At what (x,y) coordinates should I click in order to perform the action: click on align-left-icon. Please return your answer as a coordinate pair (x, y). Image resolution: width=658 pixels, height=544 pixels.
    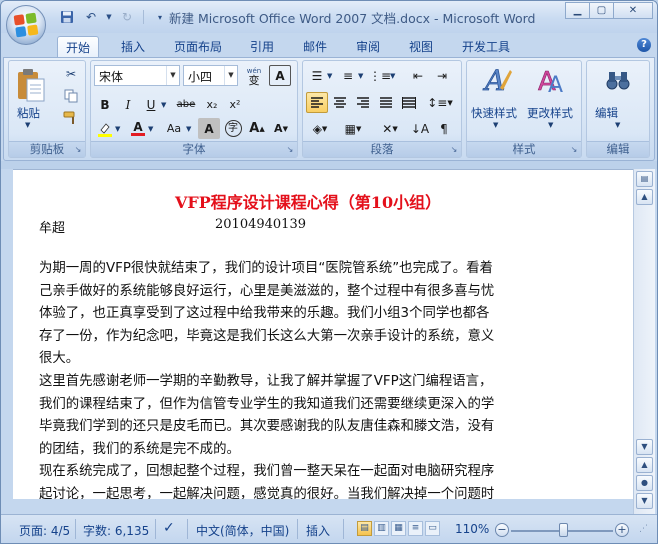
    Looking at the image, I should click on (317, 102).